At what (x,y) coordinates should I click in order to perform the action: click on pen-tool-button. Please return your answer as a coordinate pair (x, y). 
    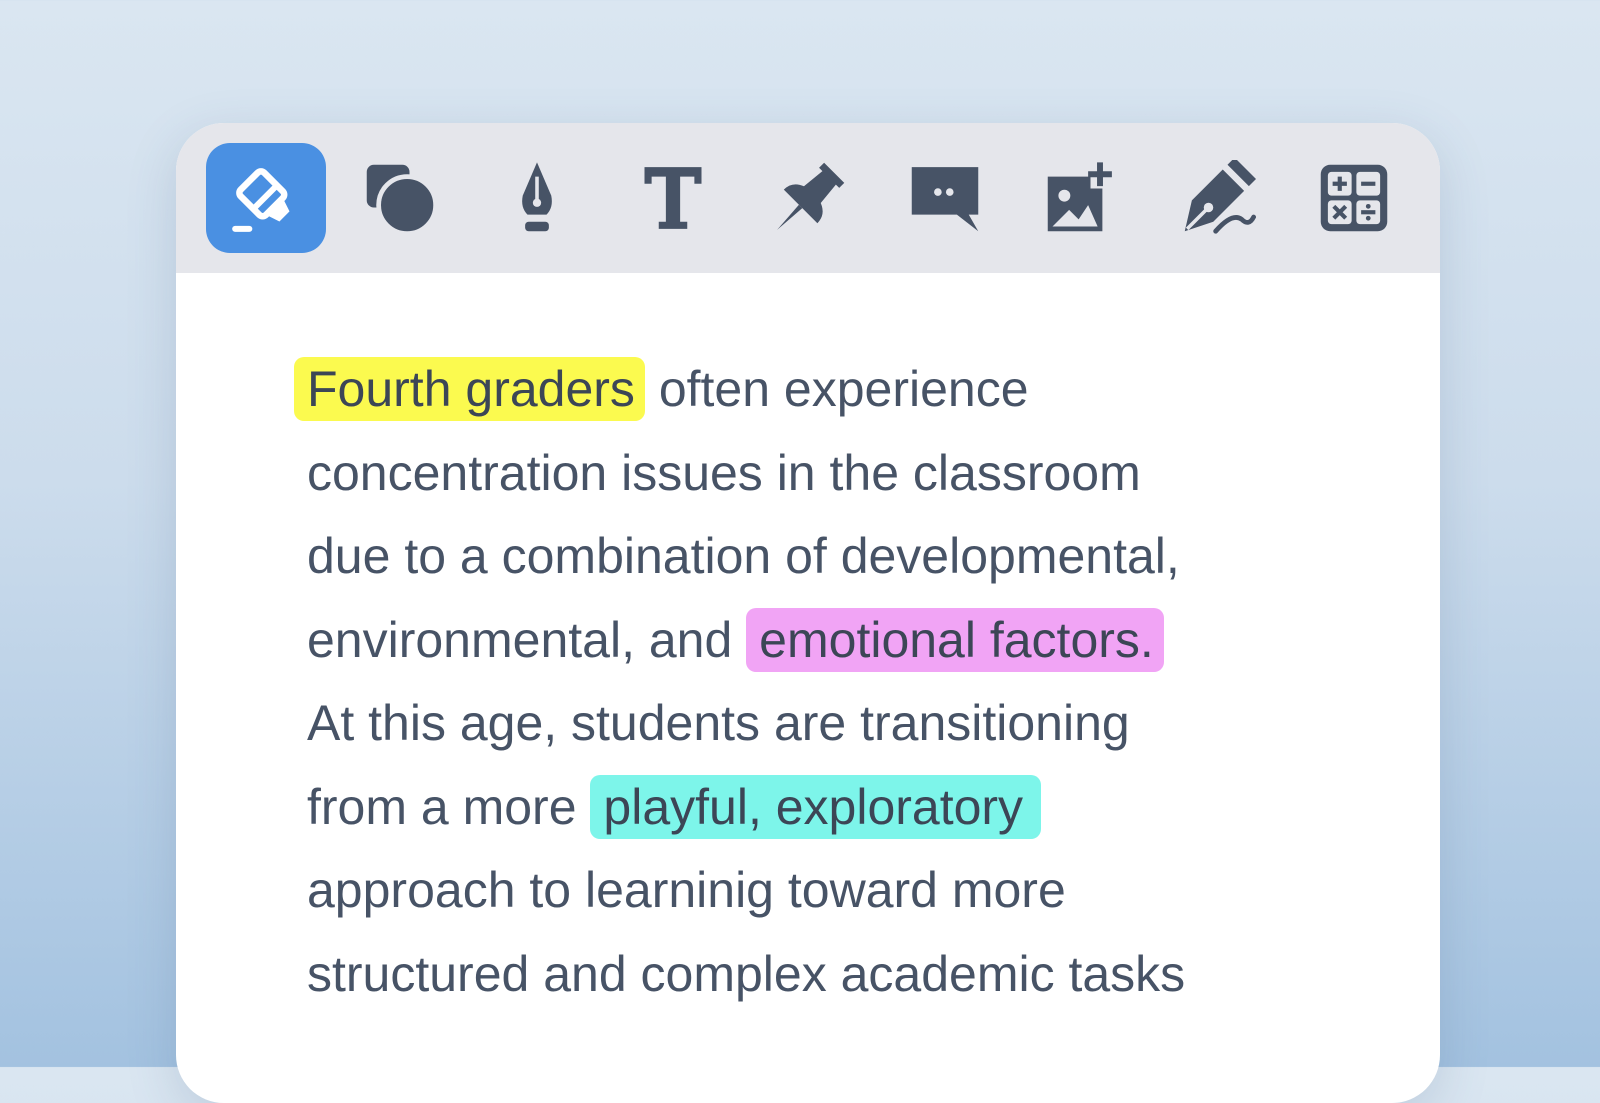
    Looking at the image, I should click on (537, 198).